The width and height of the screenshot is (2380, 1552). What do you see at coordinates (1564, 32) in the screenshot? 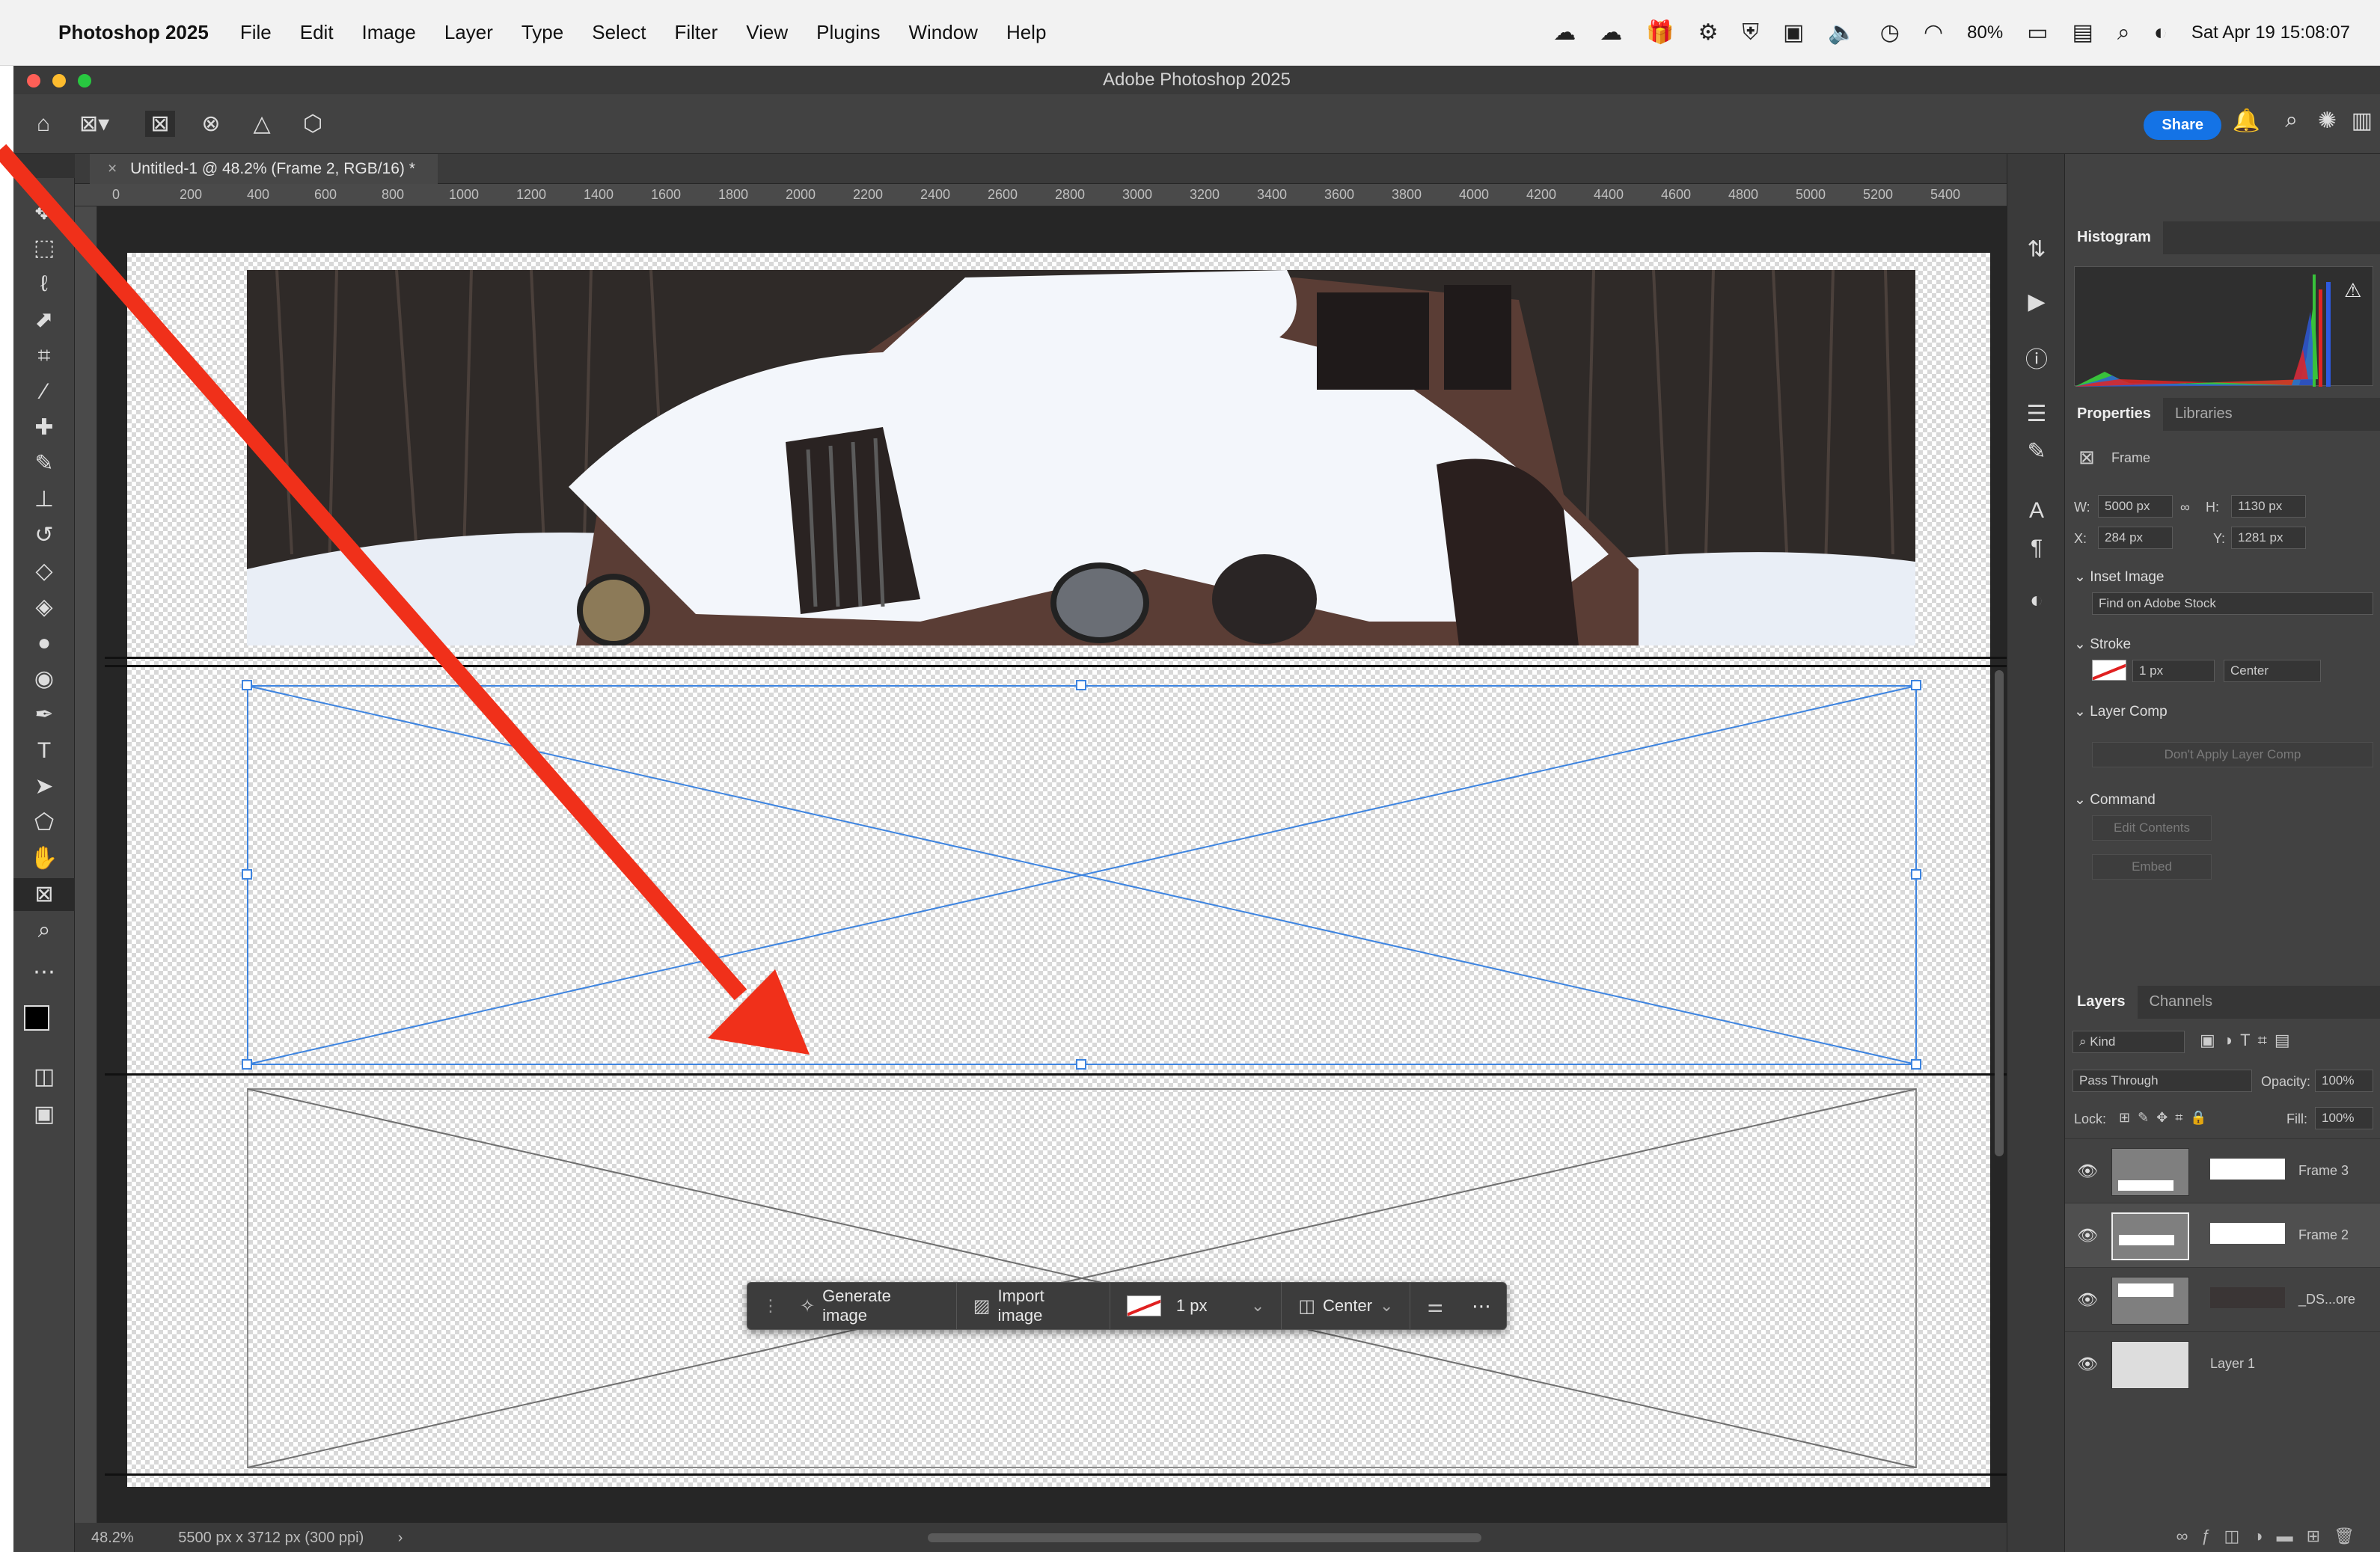
I see `creative-cloud-icon: ☁` at bounding box center [1564, 32].